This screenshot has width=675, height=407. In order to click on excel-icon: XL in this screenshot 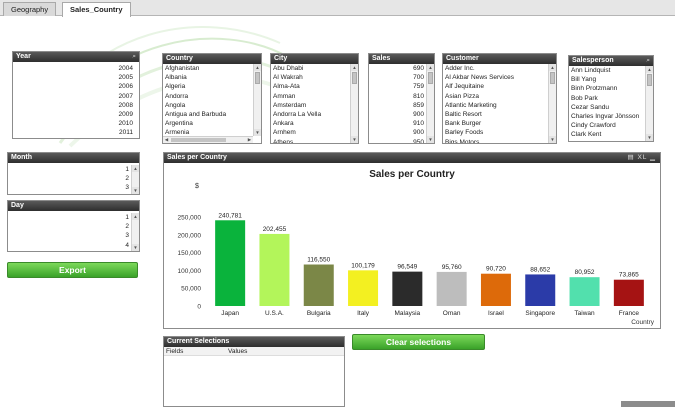, I will do `click(642, 157)`.